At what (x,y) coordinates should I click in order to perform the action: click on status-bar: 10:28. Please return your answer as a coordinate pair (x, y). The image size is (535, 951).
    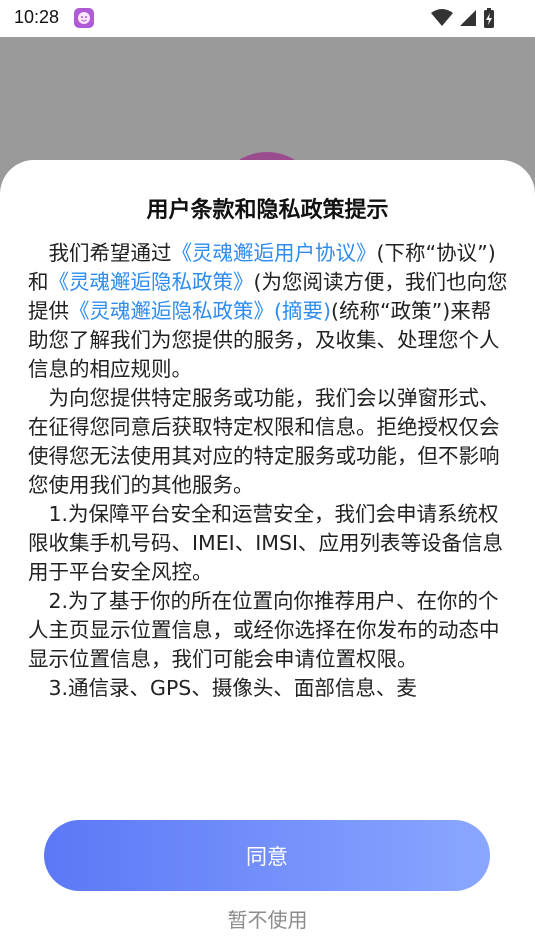
    Looking at the image, I should click on (267, 18).